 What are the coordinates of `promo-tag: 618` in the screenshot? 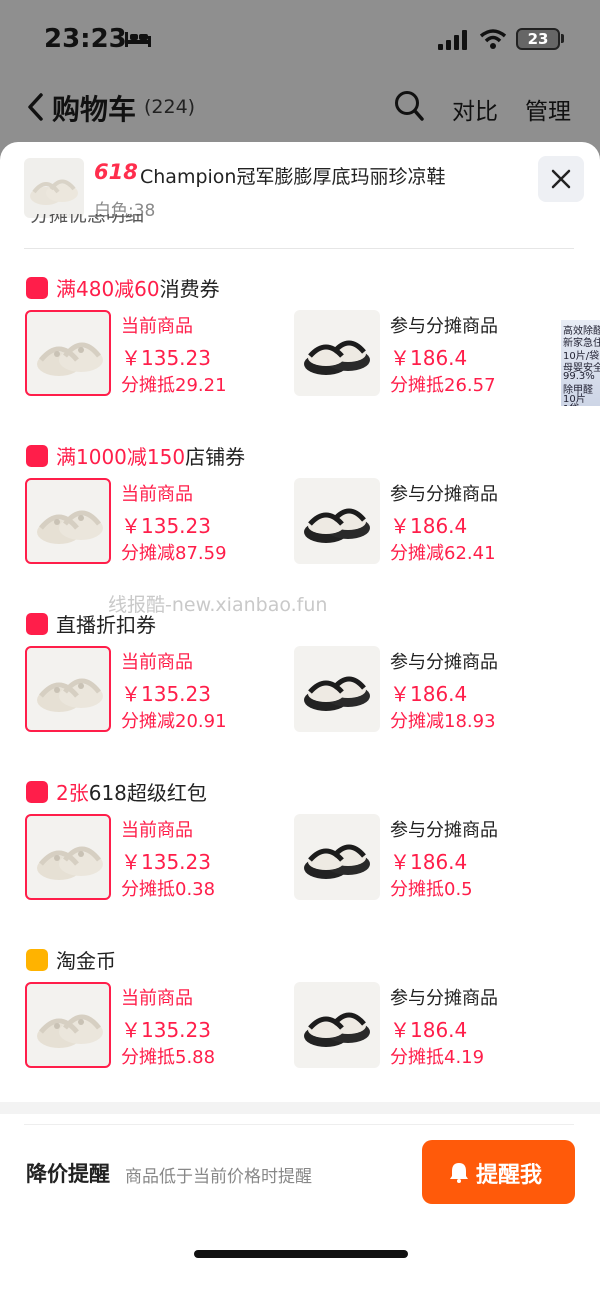 It's located at (116, 172).